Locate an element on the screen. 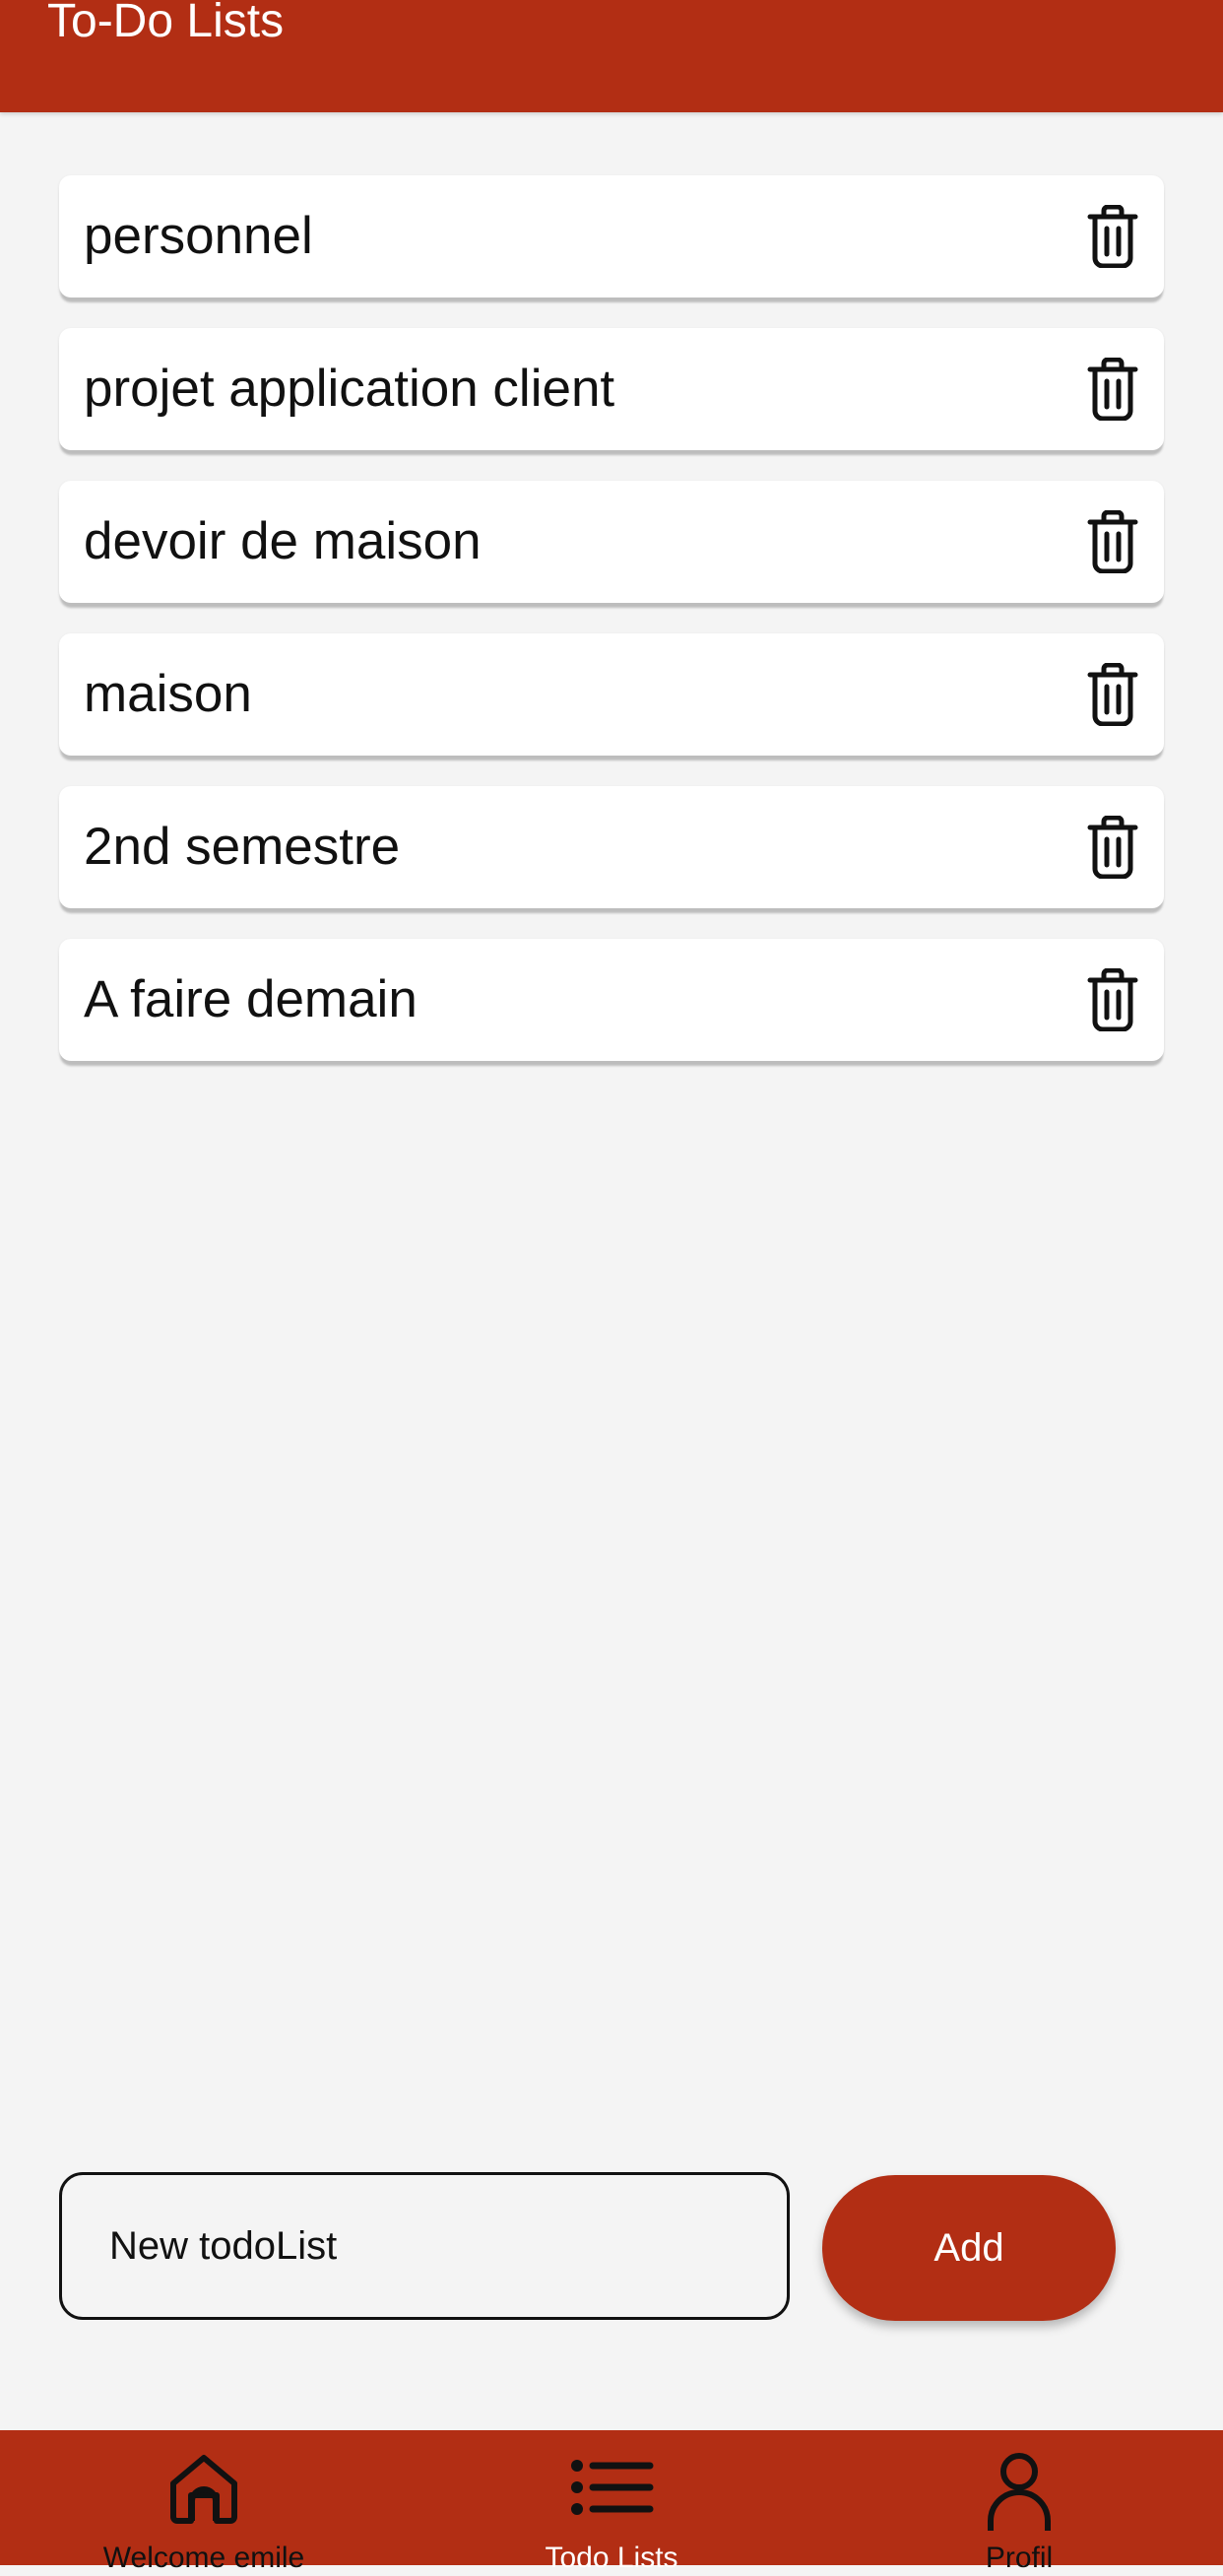 The image size is (1223, 2576). bottom-nav: Welcome emile Todo Lists Profil is located at coordinates (611, 2502).